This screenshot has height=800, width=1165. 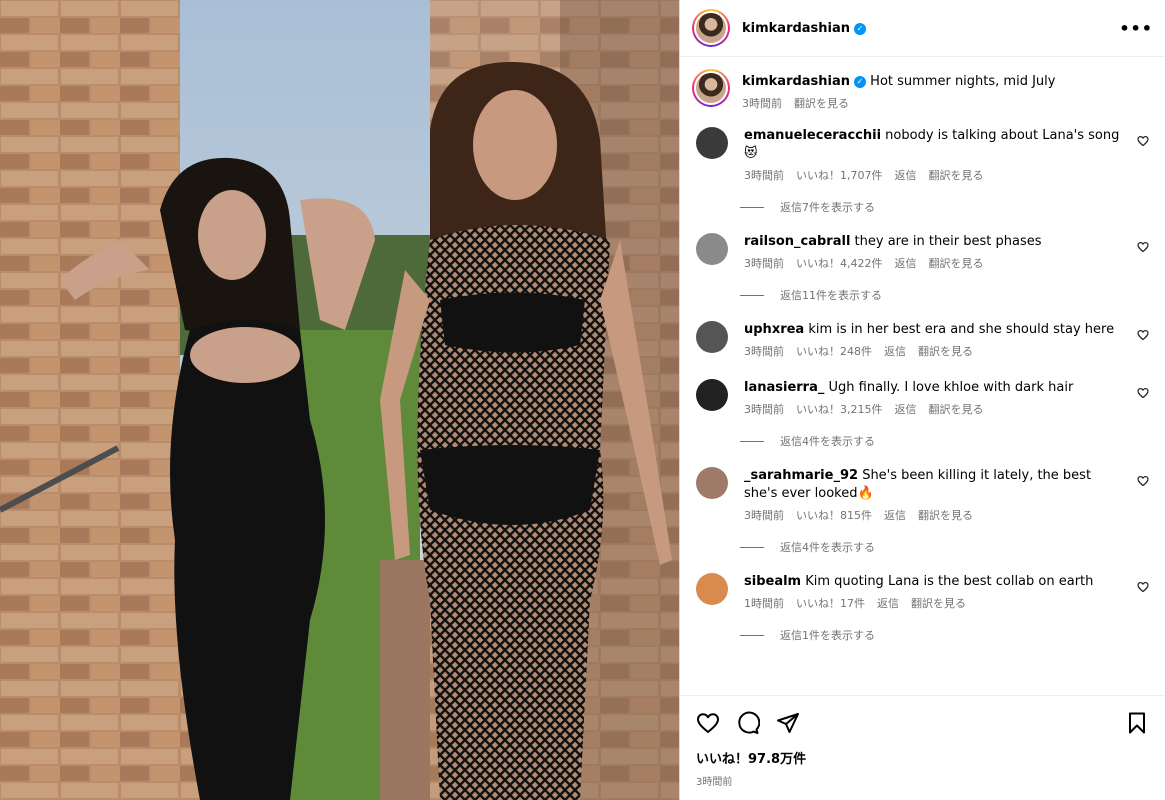 I want to click on view-replies-button: 返信1件を表示する, so click(x=944, y=635).